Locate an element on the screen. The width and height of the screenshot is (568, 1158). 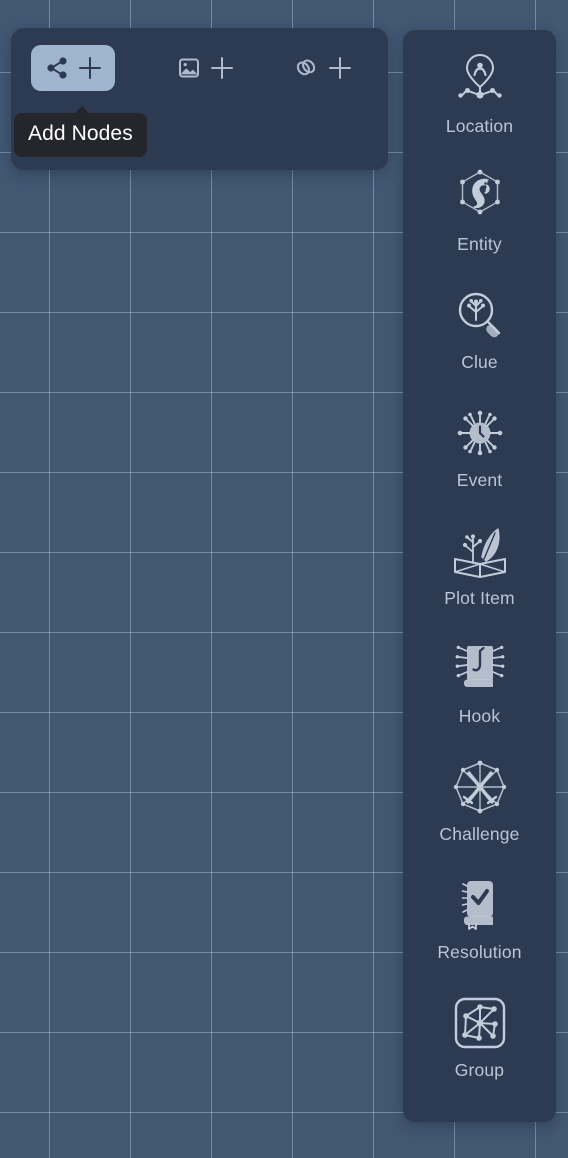
crossed-swords-network-icon is located at coordinates (480, 787).